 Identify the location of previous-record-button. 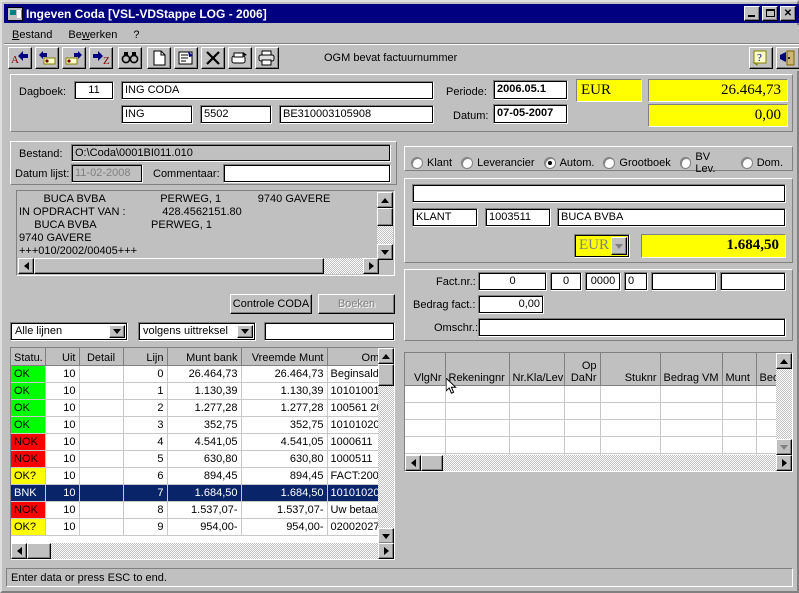
(47, 58).